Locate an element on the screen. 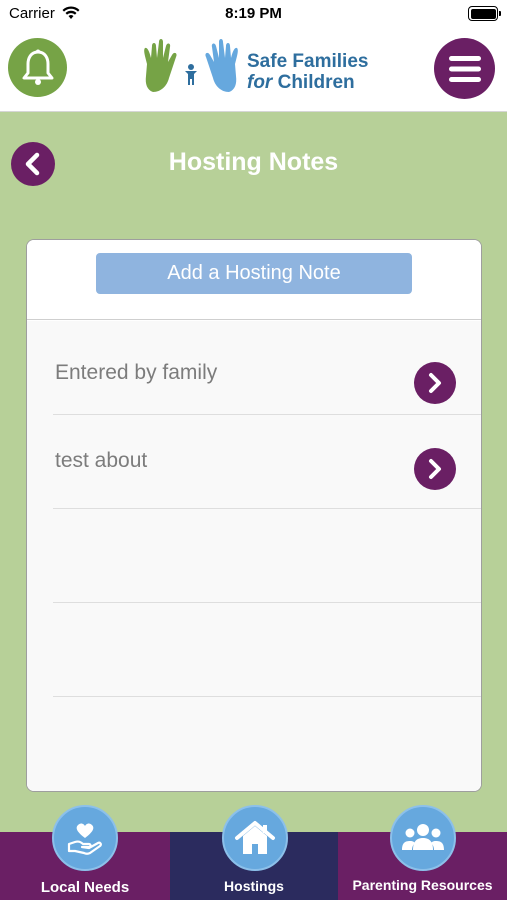 Image resolution: width=507 pixels, height=900 pixels. logo-line-2: for Children is located at coordinates (307, 82).